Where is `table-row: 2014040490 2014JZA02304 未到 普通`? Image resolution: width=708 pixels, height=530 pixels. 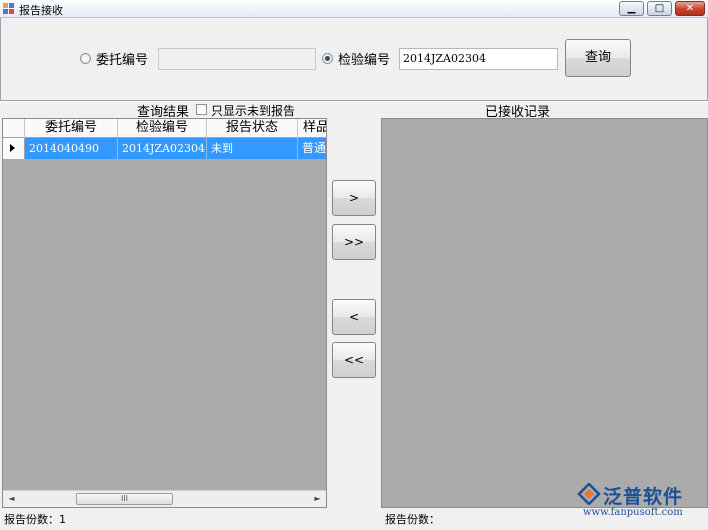 table-row: 2014040490 2014JZA02304 未到 普通 is located at coordinates (164, 148).